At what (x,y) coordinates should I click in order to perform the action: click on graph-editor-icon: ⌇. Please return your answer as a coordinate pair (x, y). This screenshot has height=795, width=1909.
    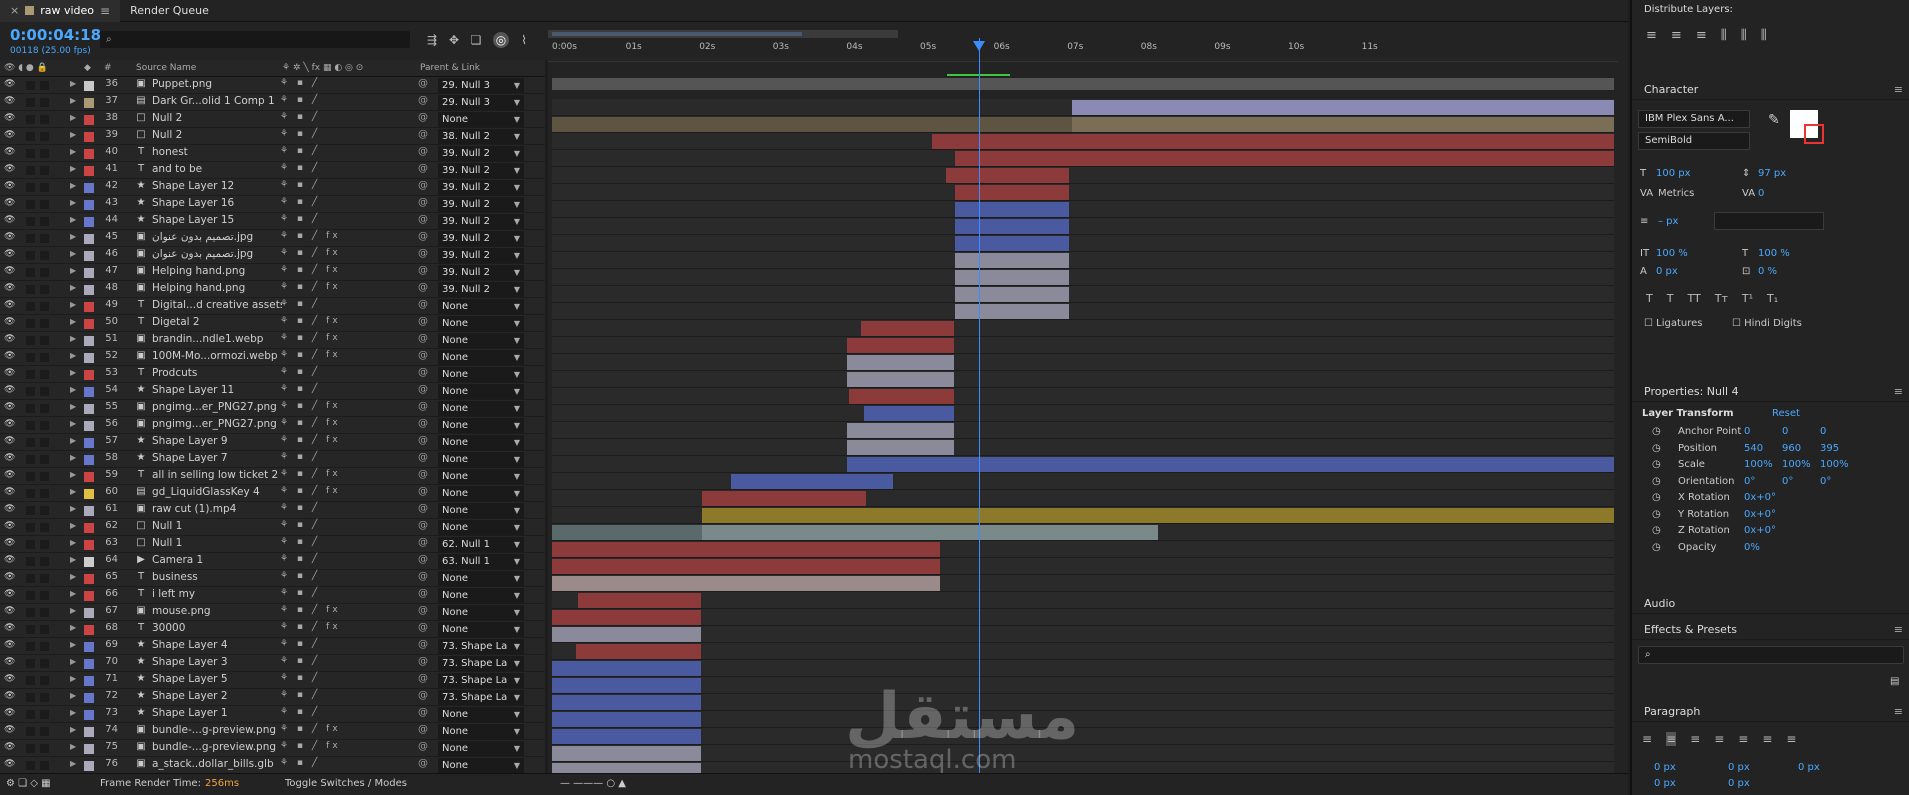
    Looking at the image, I should click on (524, 40).